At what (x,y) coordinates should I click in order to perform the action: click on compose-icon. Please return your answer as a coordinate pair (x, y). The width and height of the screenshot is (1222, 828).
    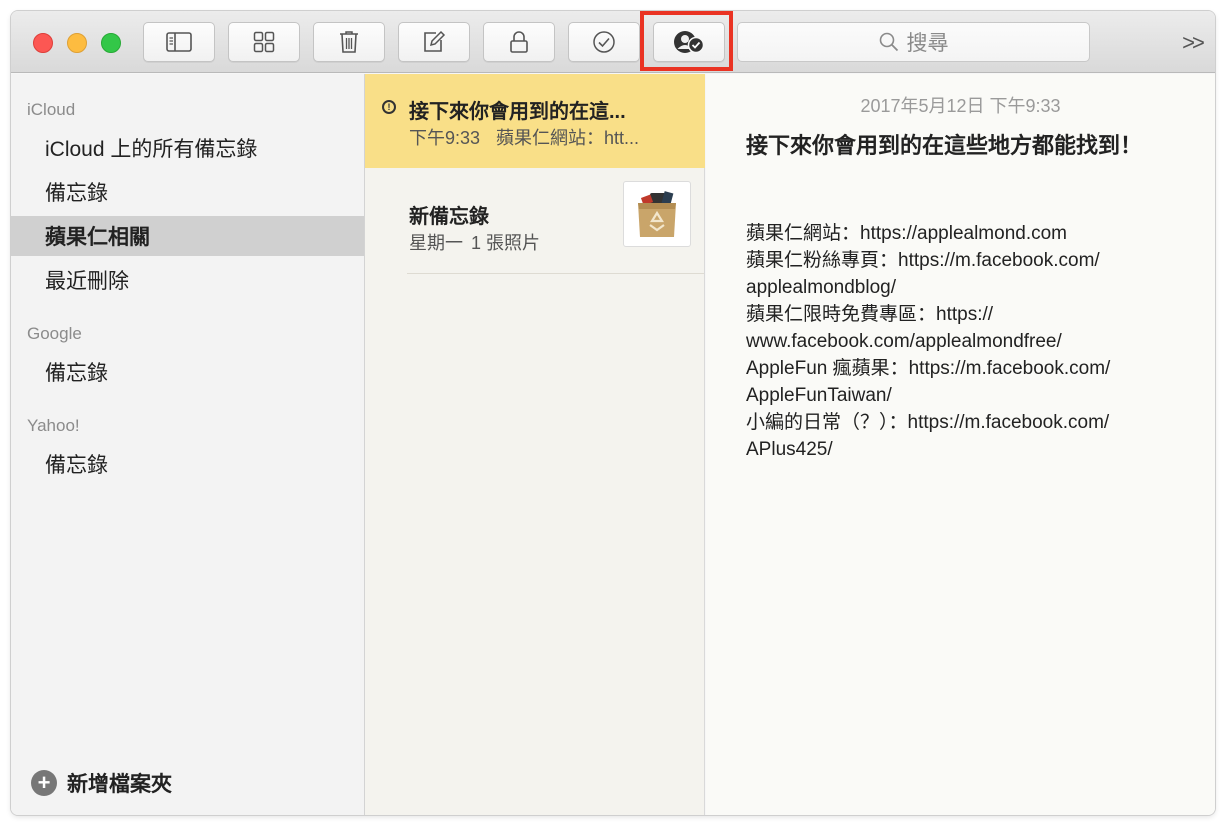
    Looking at the image, I should click on (435, 41).